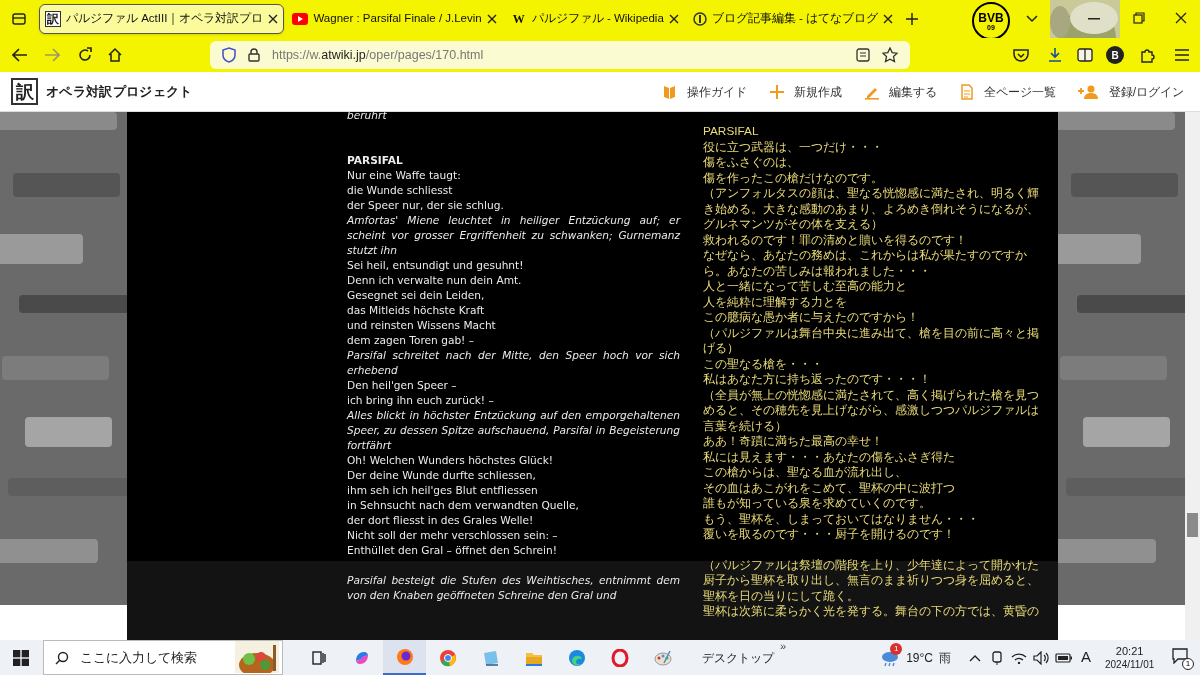 The height and width of the screenshot is (675, 1200). I want to click on camera-icon, so click(996, 657).